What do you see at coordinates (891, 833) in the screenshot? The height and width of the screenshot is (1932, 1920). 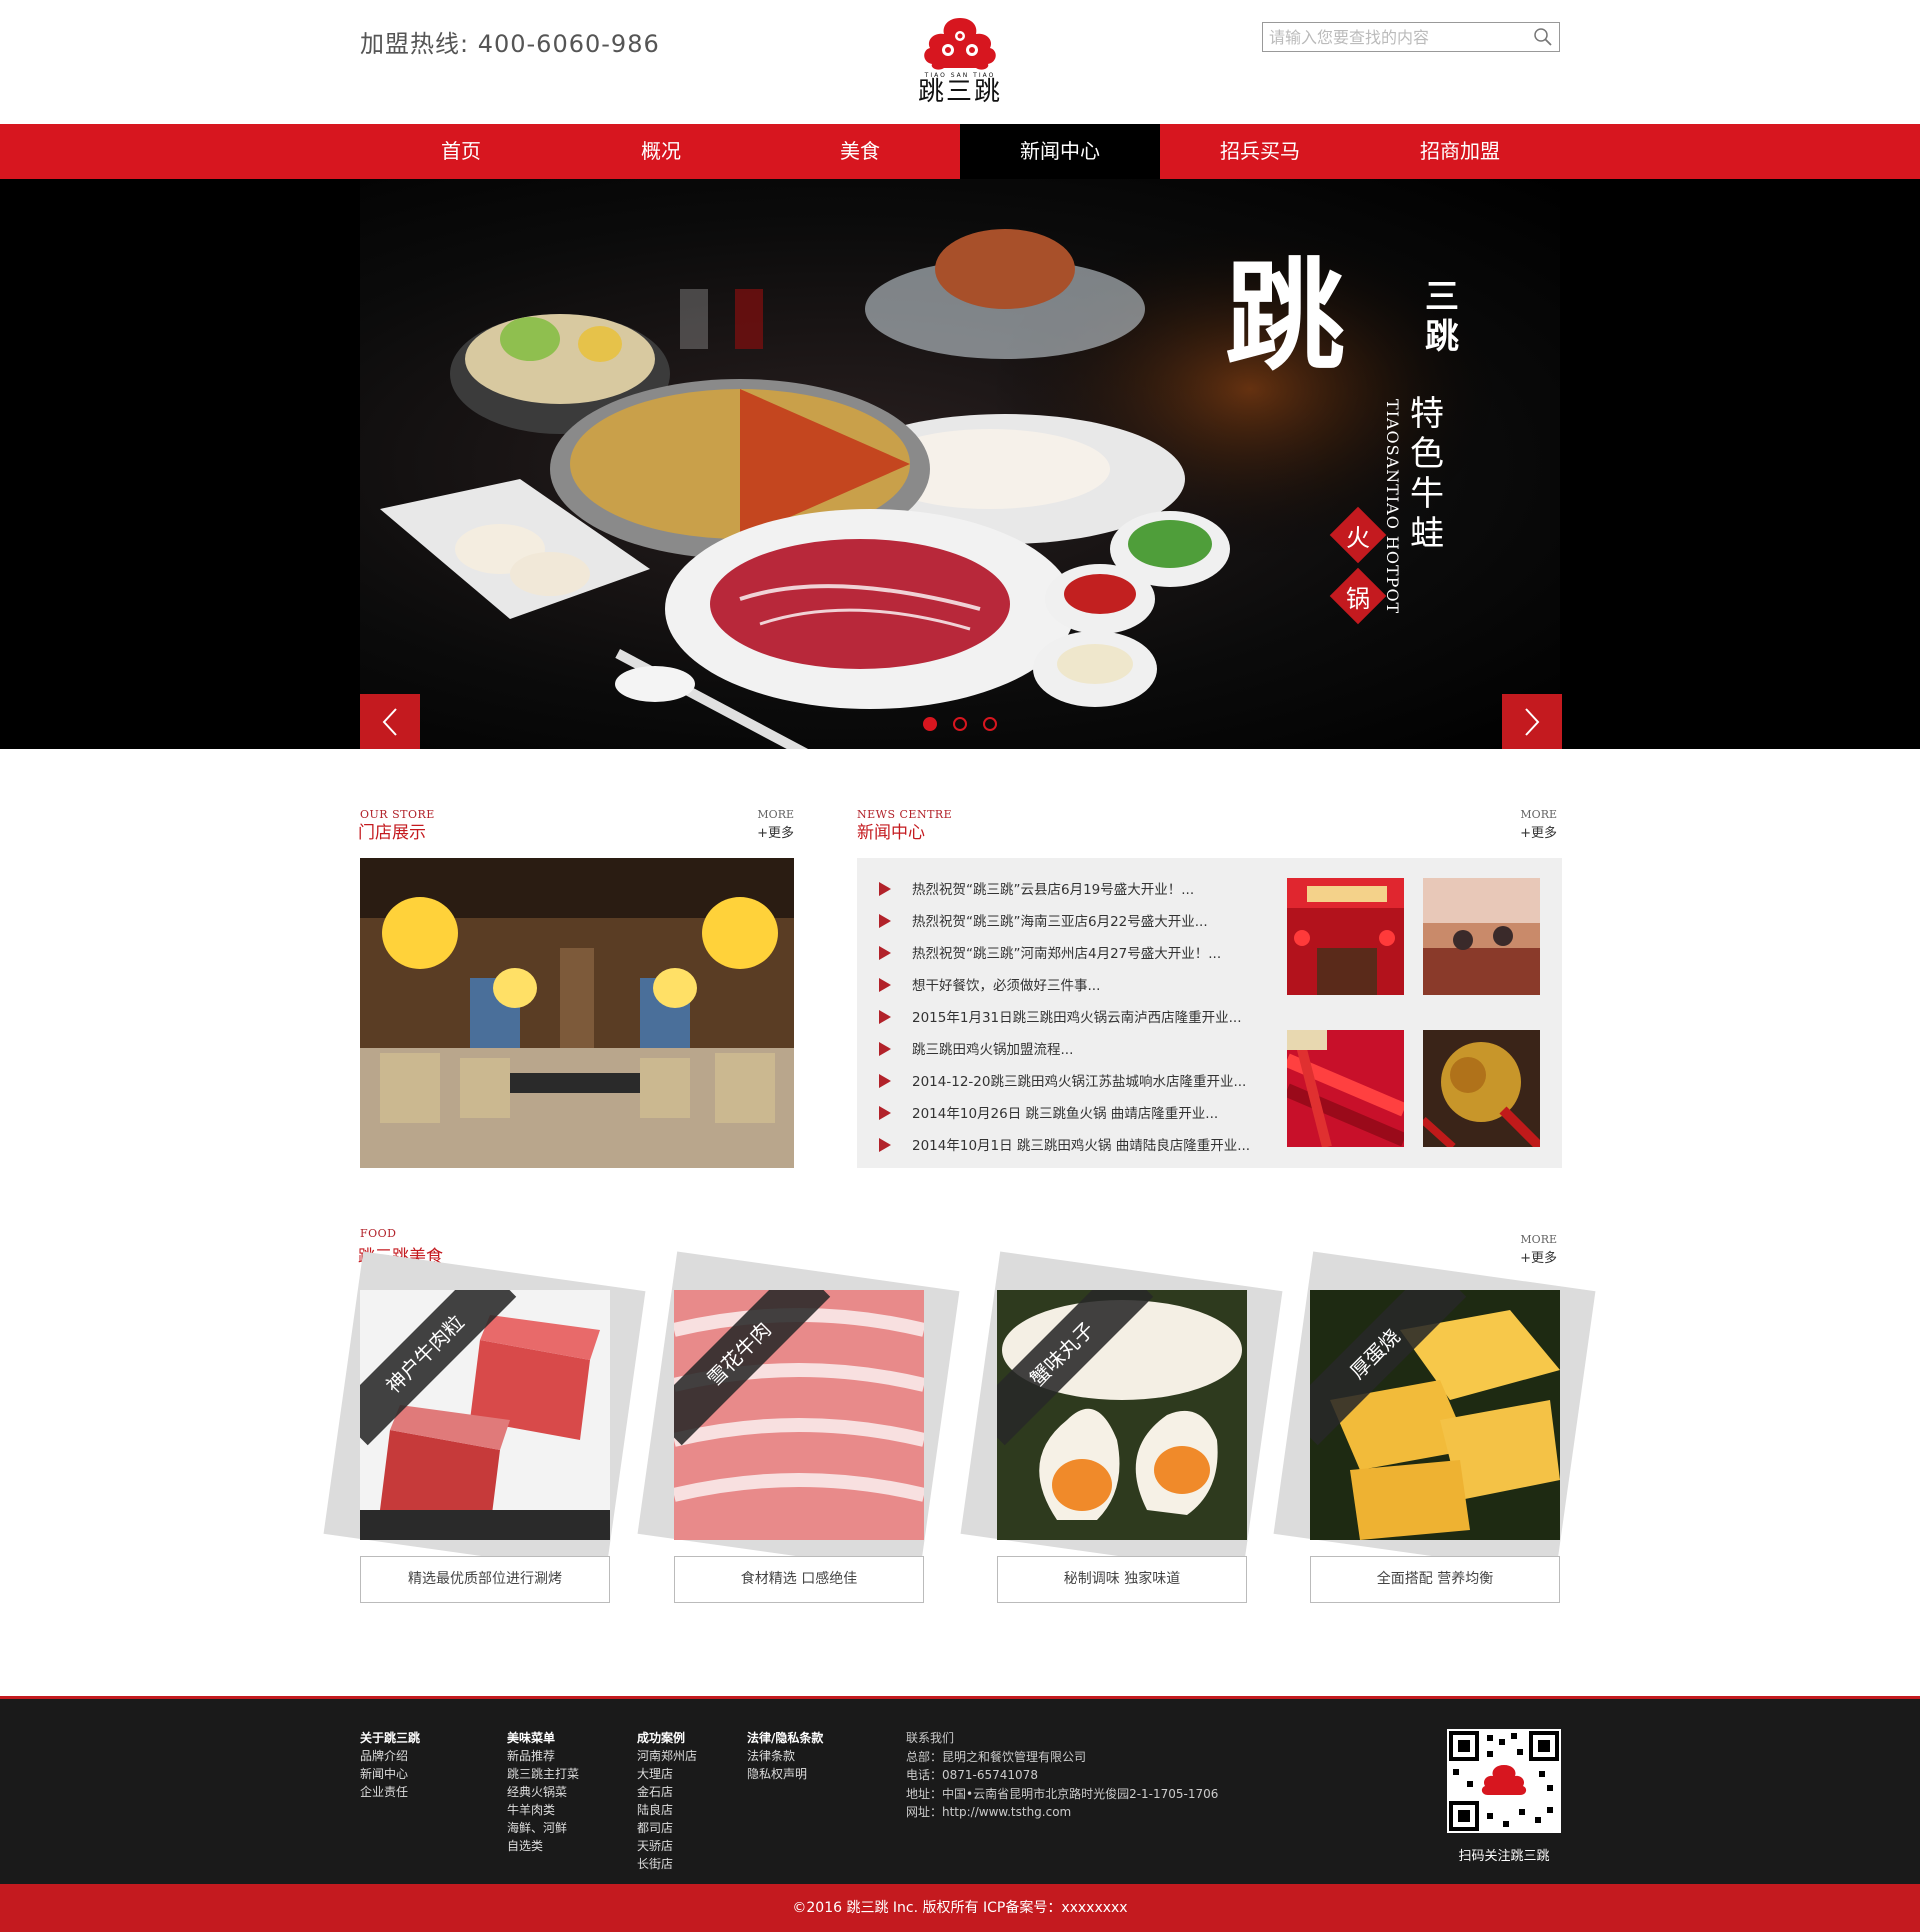 I see `news-title: 新闻中心` at bounding box center [891, 833].